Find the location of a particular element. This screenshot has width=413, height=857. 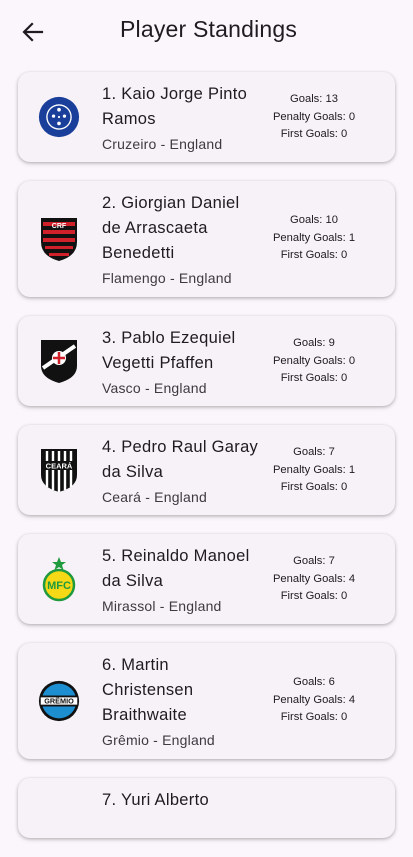

vasco-logo-icon is located at coordinates (59, 361).